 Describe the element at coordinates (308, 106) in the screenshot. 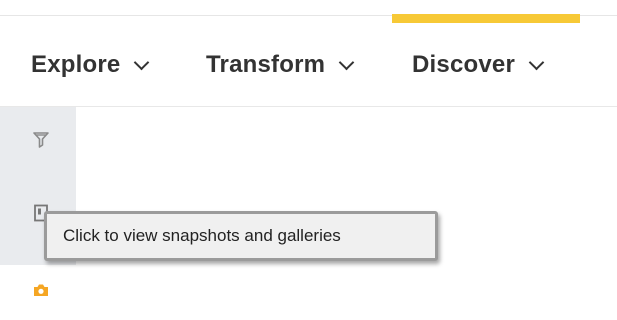

I see `menu-divider` at that location.